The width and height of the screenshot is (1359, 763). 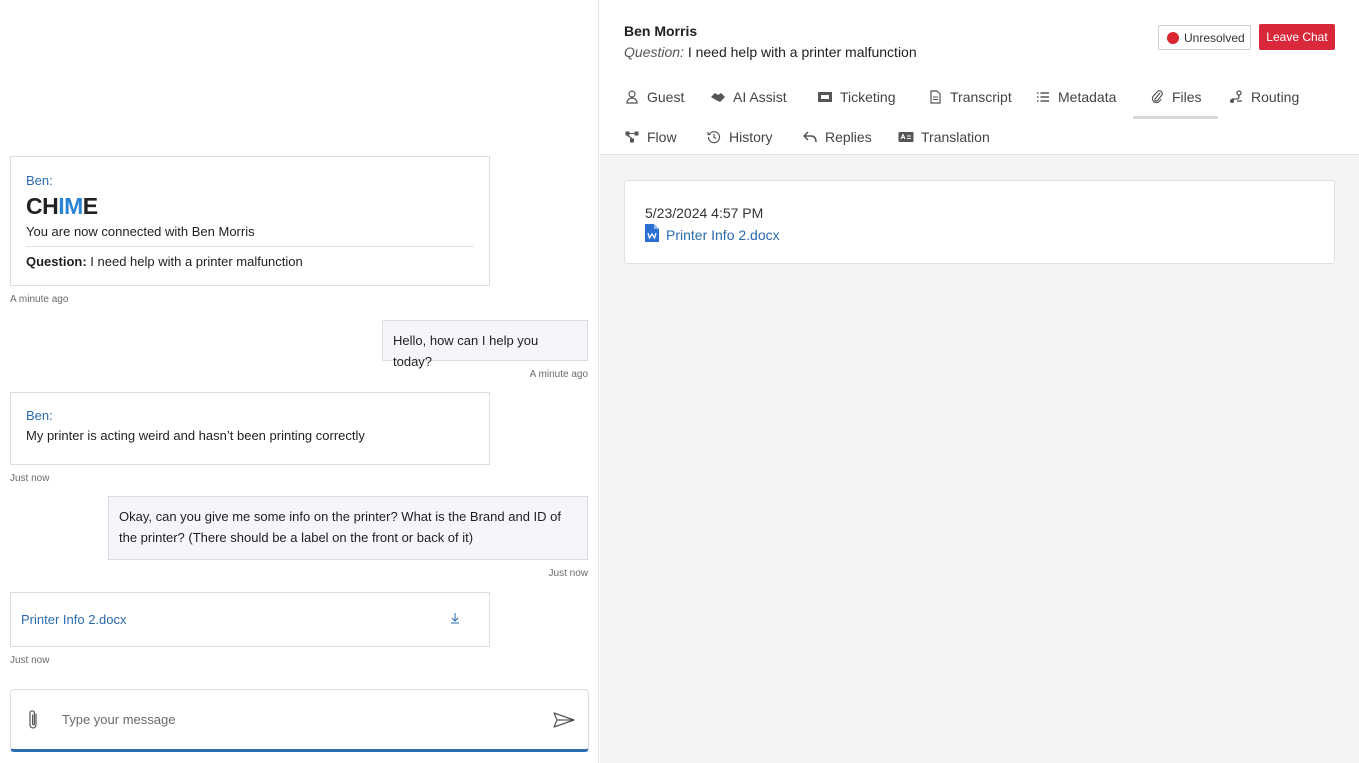 What do you see at coordinates (906, 137) in the screenshot?
I see `translation-icon` at bounding box center [906, 137].